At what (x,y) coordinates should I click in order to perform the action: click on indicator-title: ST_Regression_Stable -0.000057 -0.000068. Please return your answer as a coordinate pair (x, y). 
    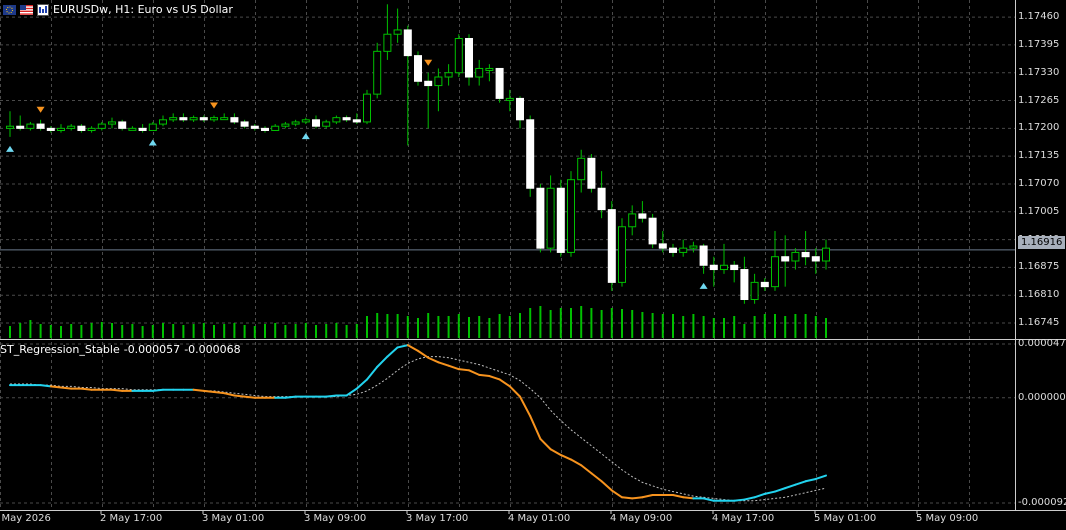
    Looking at the image, I should click on (122, 349).